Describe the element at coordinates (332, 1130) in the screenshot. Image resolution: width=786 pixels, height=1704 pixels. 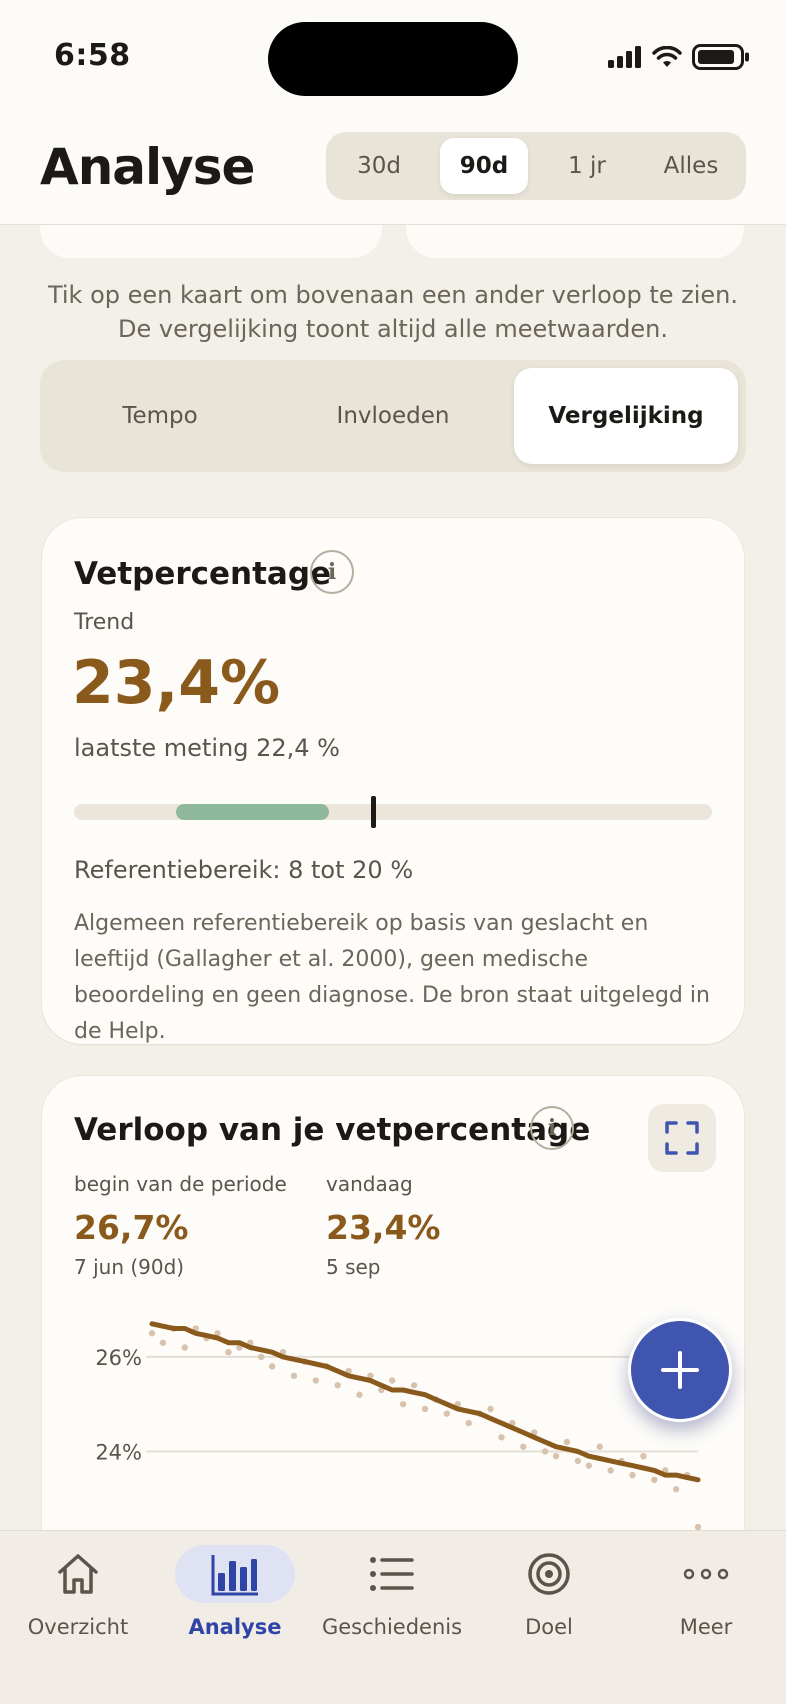
I see `card-title: Verloop van je vetpercentage` at that location.